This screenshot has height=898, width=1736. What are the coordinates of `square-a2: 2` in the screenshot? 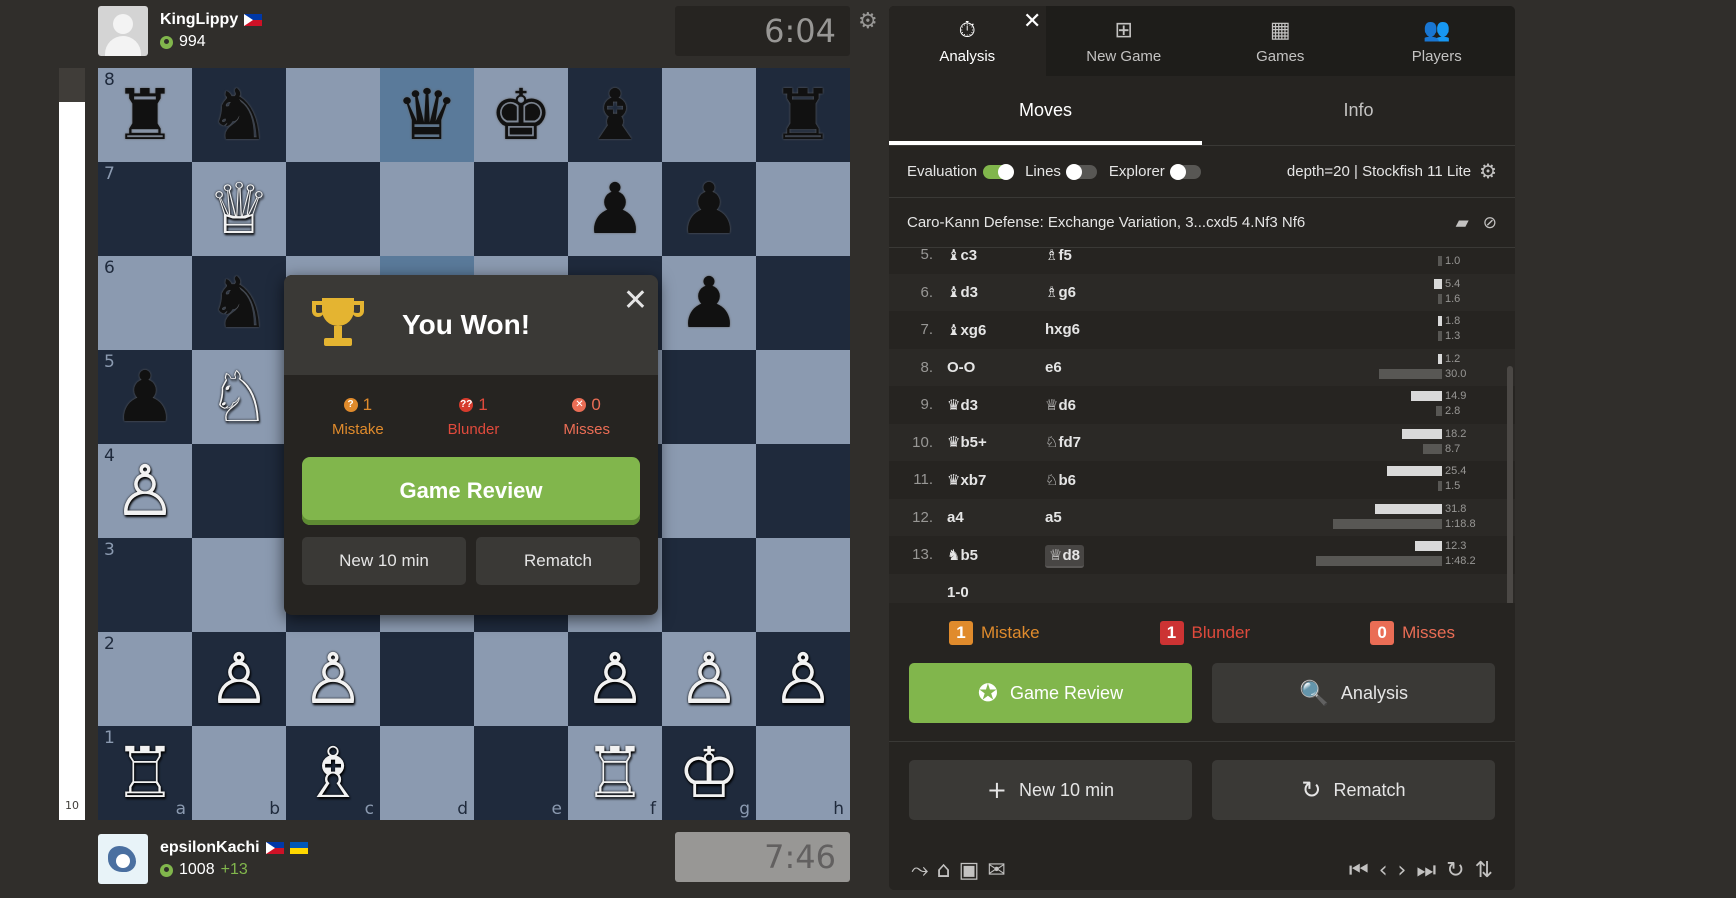 It's located at (145, 679).